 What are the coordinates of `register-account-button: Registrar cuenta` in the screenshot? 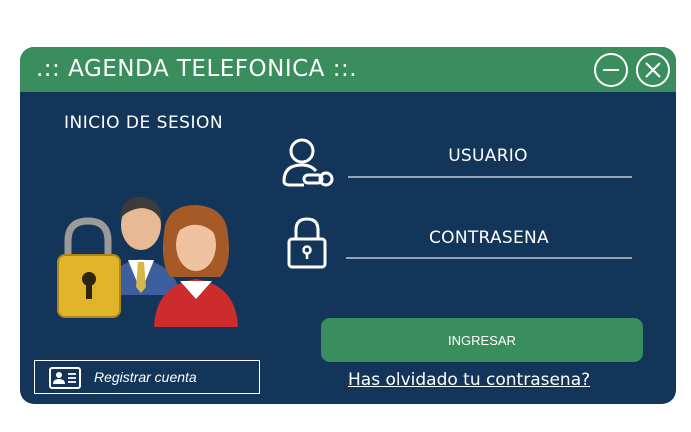 It's located at (147, 377).